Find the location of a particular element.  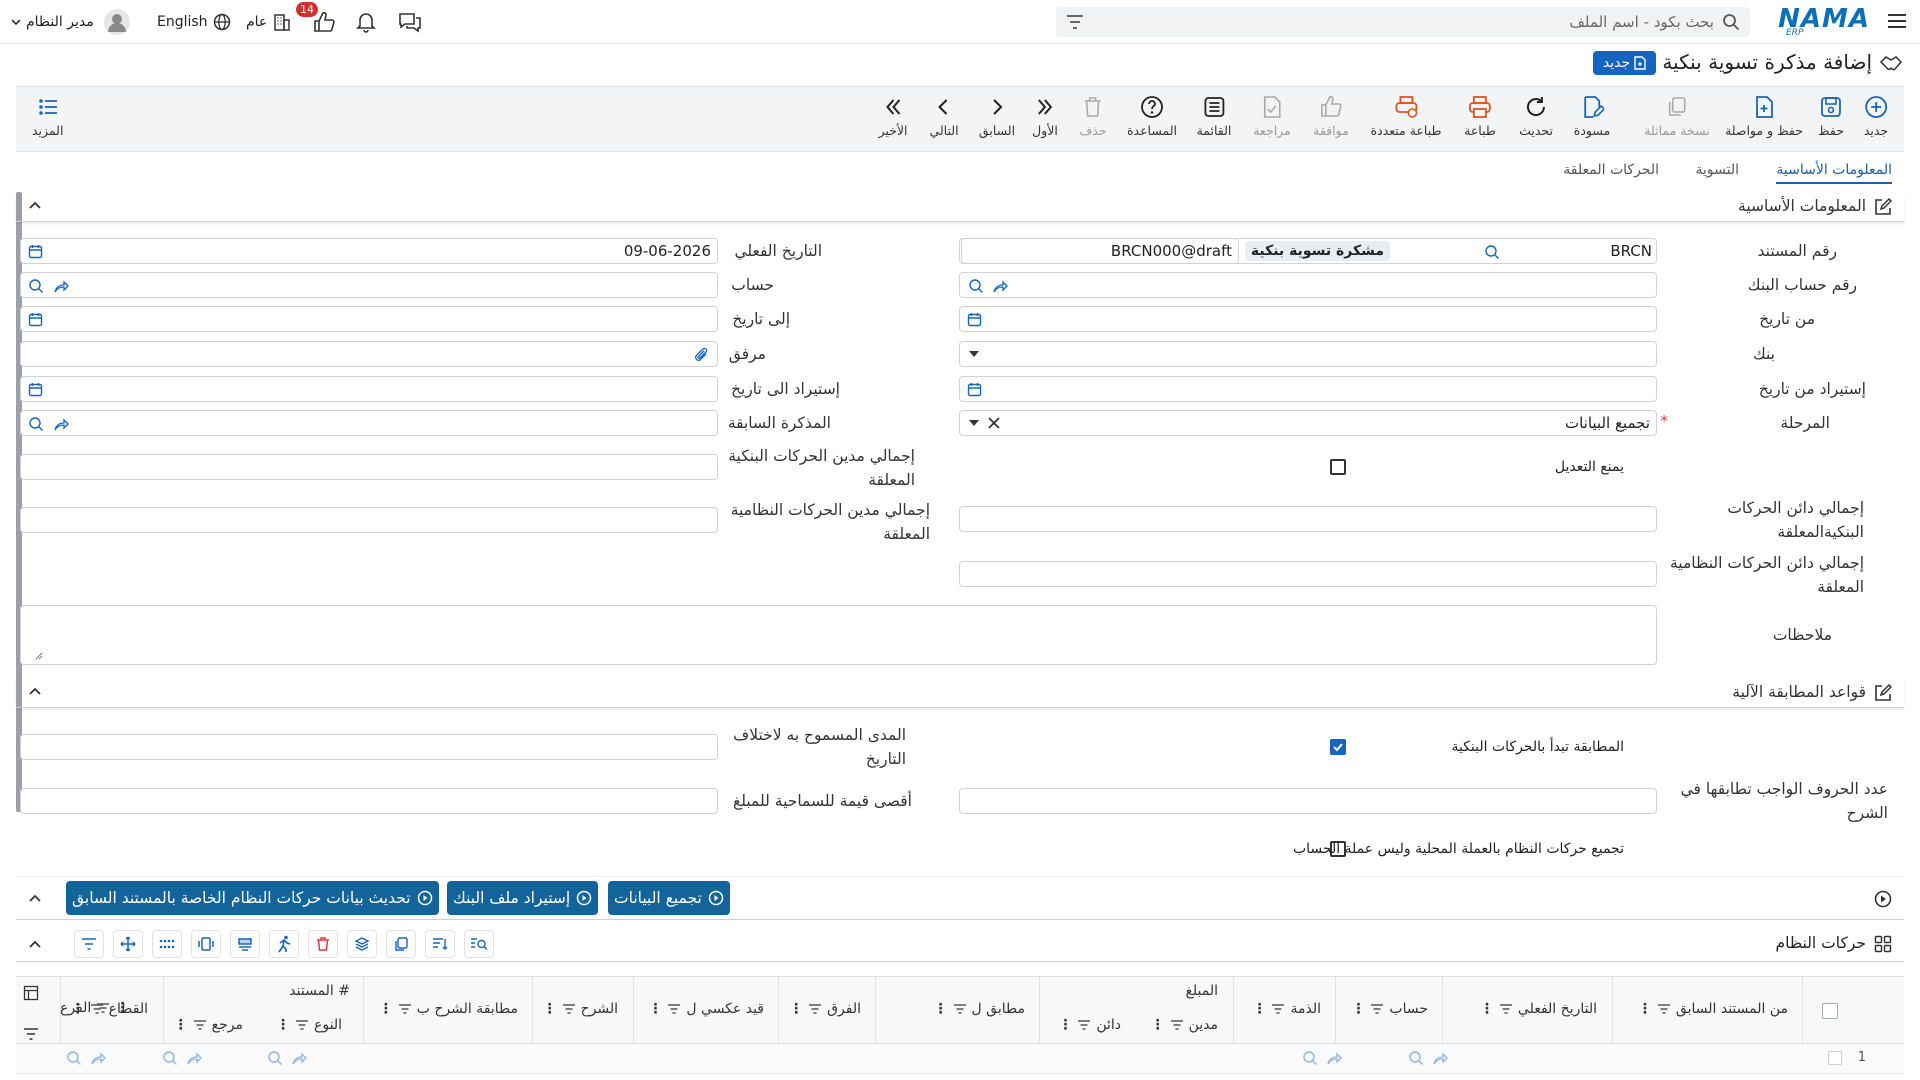

bell-icon is located at coordinates (366, 22).